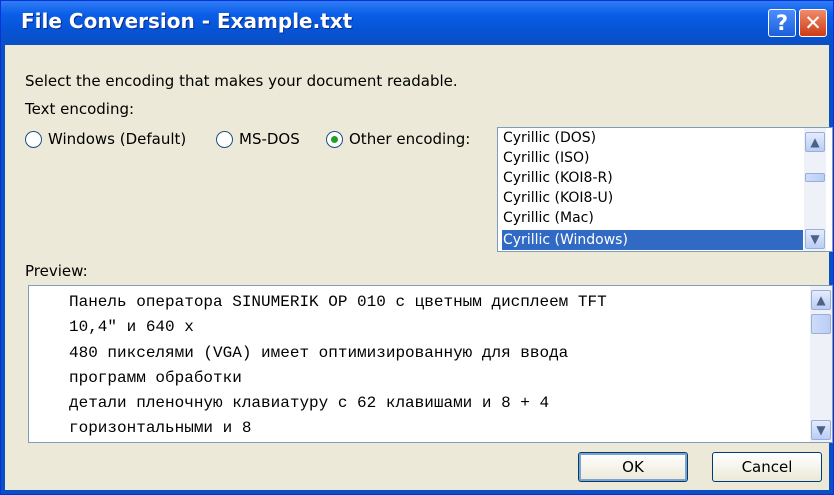  Describe the element at coordinates (80, 109) in the screenshot. I see `text-encoding-label: Text encoding:` at that location.